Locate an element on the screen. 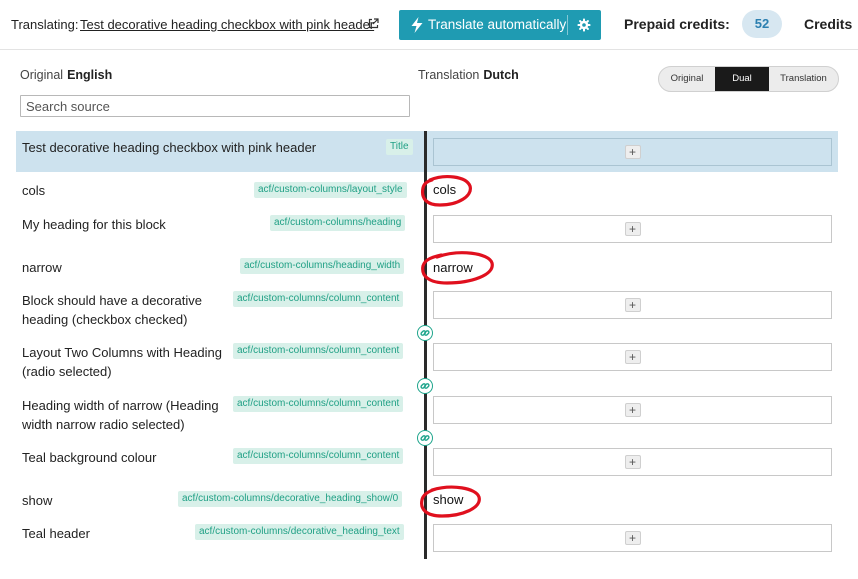 The image size is (858, 579). translate-automatically-label: Translate automatically is located at coordinates (497, 24).